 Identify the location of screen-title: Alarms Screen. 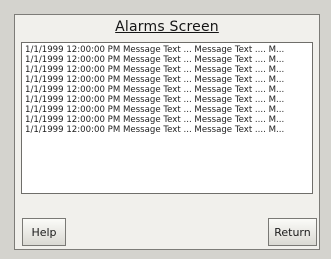
(167, 27).